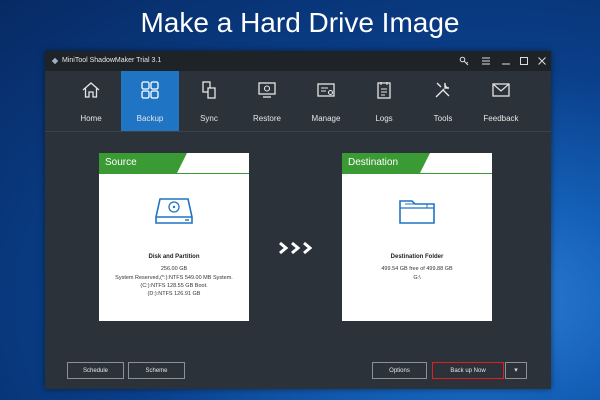 The height and width of the screenshot is (400, 600). Describe the element at coordinates (326, 118) in the screenshot. I see `nav-manage-label: Manage` at that location.